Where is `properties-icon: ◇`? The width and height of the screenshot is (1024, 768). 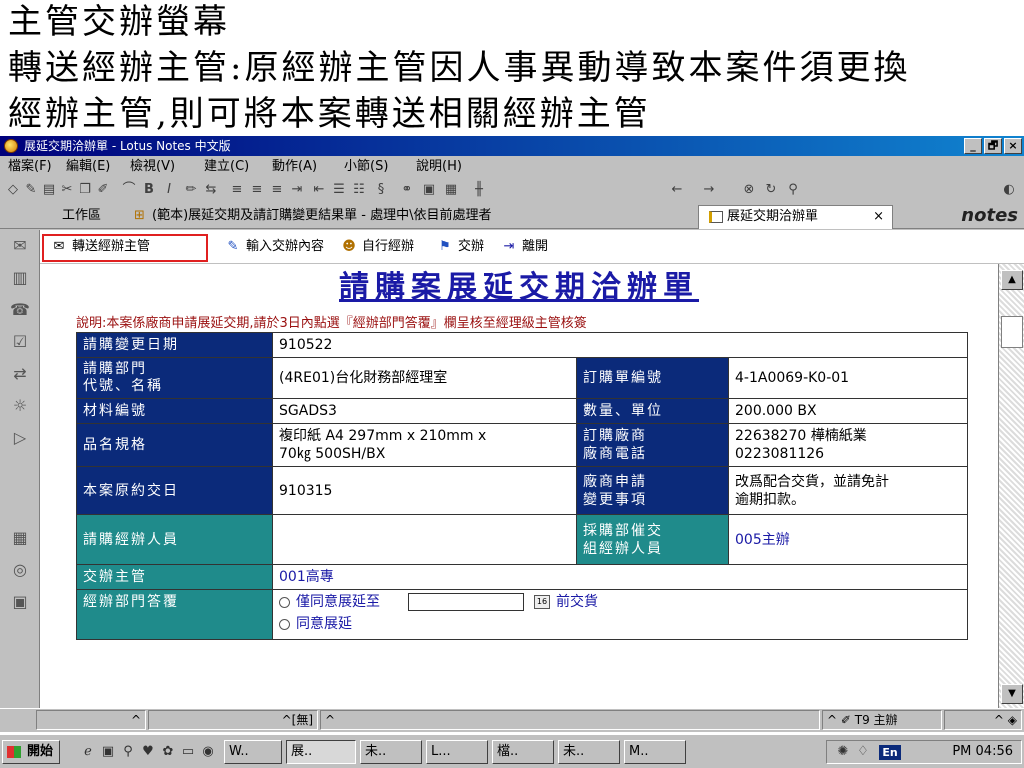 properties-icon: ◇ is located at coordinates (13, 190).